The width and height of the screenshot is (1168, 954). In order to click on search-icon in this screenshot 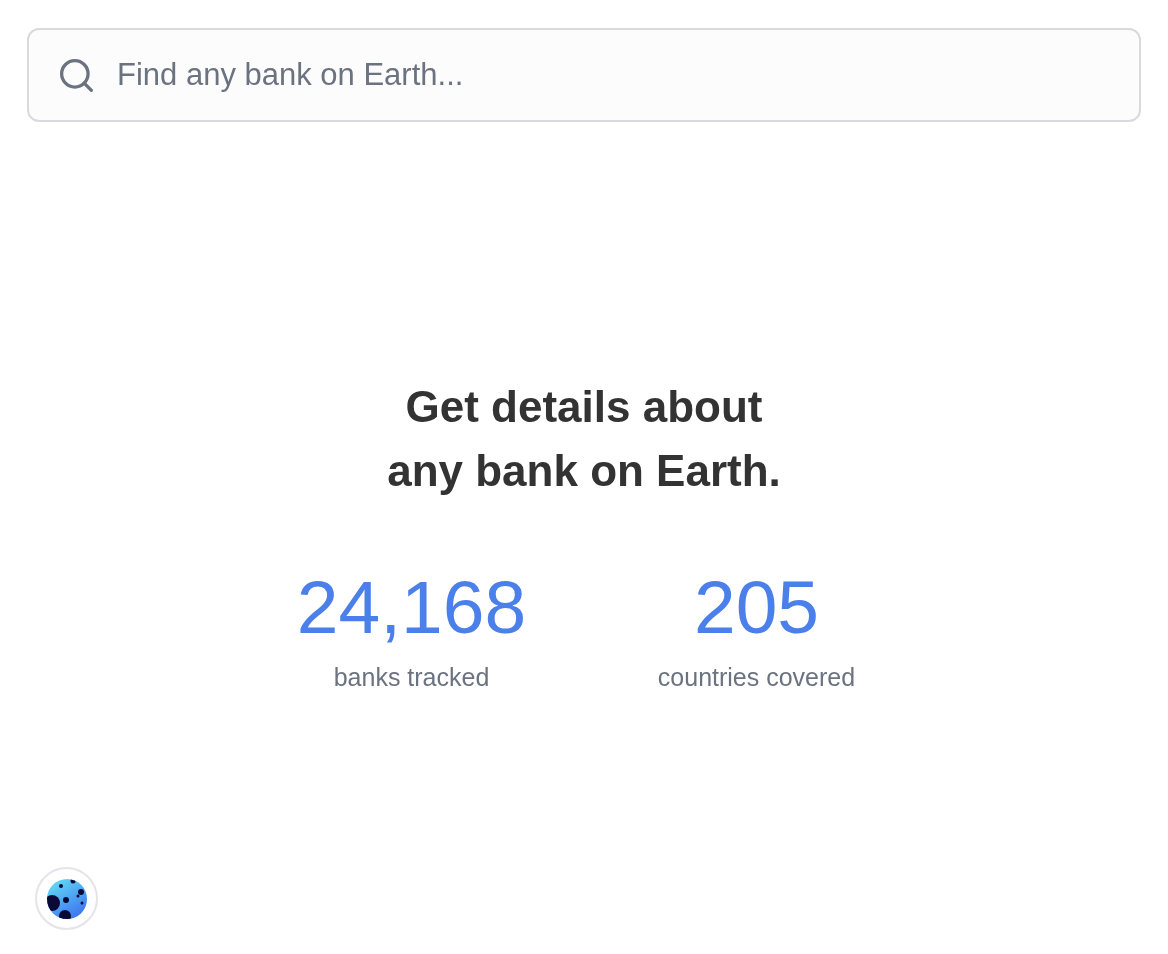, I will do `click(76, 75)`.